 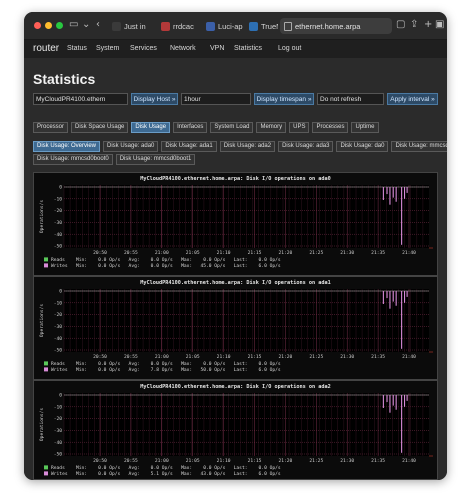 What do you see at coordinates (248, 48) in the screenshot?
I see `nav-item-statistics: Statistics` at bounding box center [248, 48].